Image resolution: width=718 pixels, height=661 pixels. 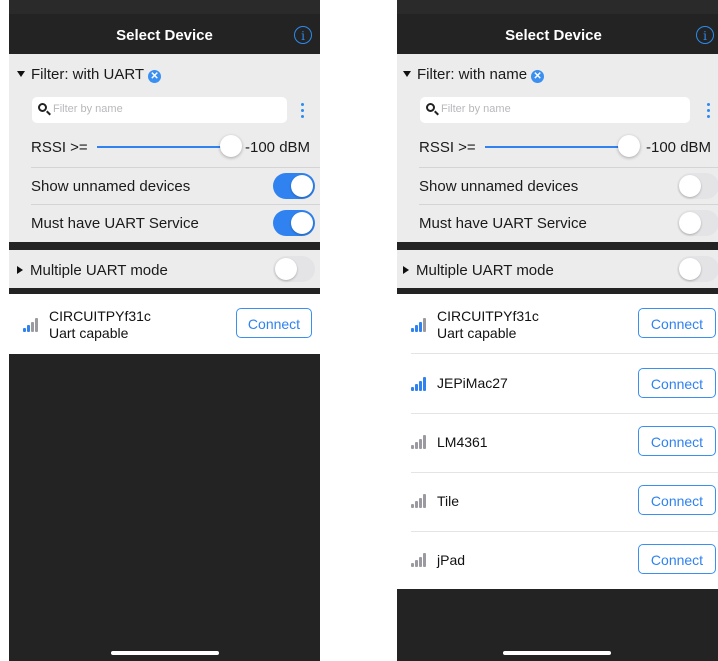 I want to click on show-unnamed-label: Show unnamed devices, so click(x=499, y=186).